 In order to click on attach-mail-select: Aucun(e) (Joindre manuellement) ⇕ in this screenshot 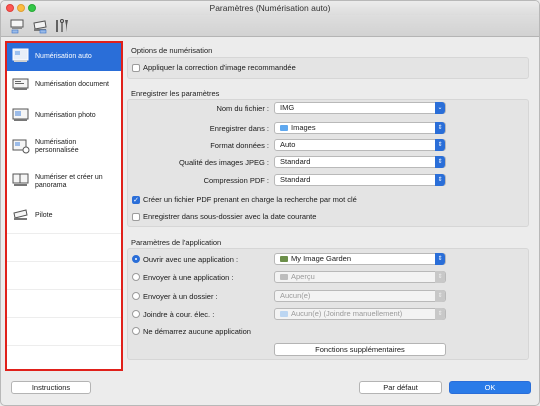, I will do `click(360, 314)`.